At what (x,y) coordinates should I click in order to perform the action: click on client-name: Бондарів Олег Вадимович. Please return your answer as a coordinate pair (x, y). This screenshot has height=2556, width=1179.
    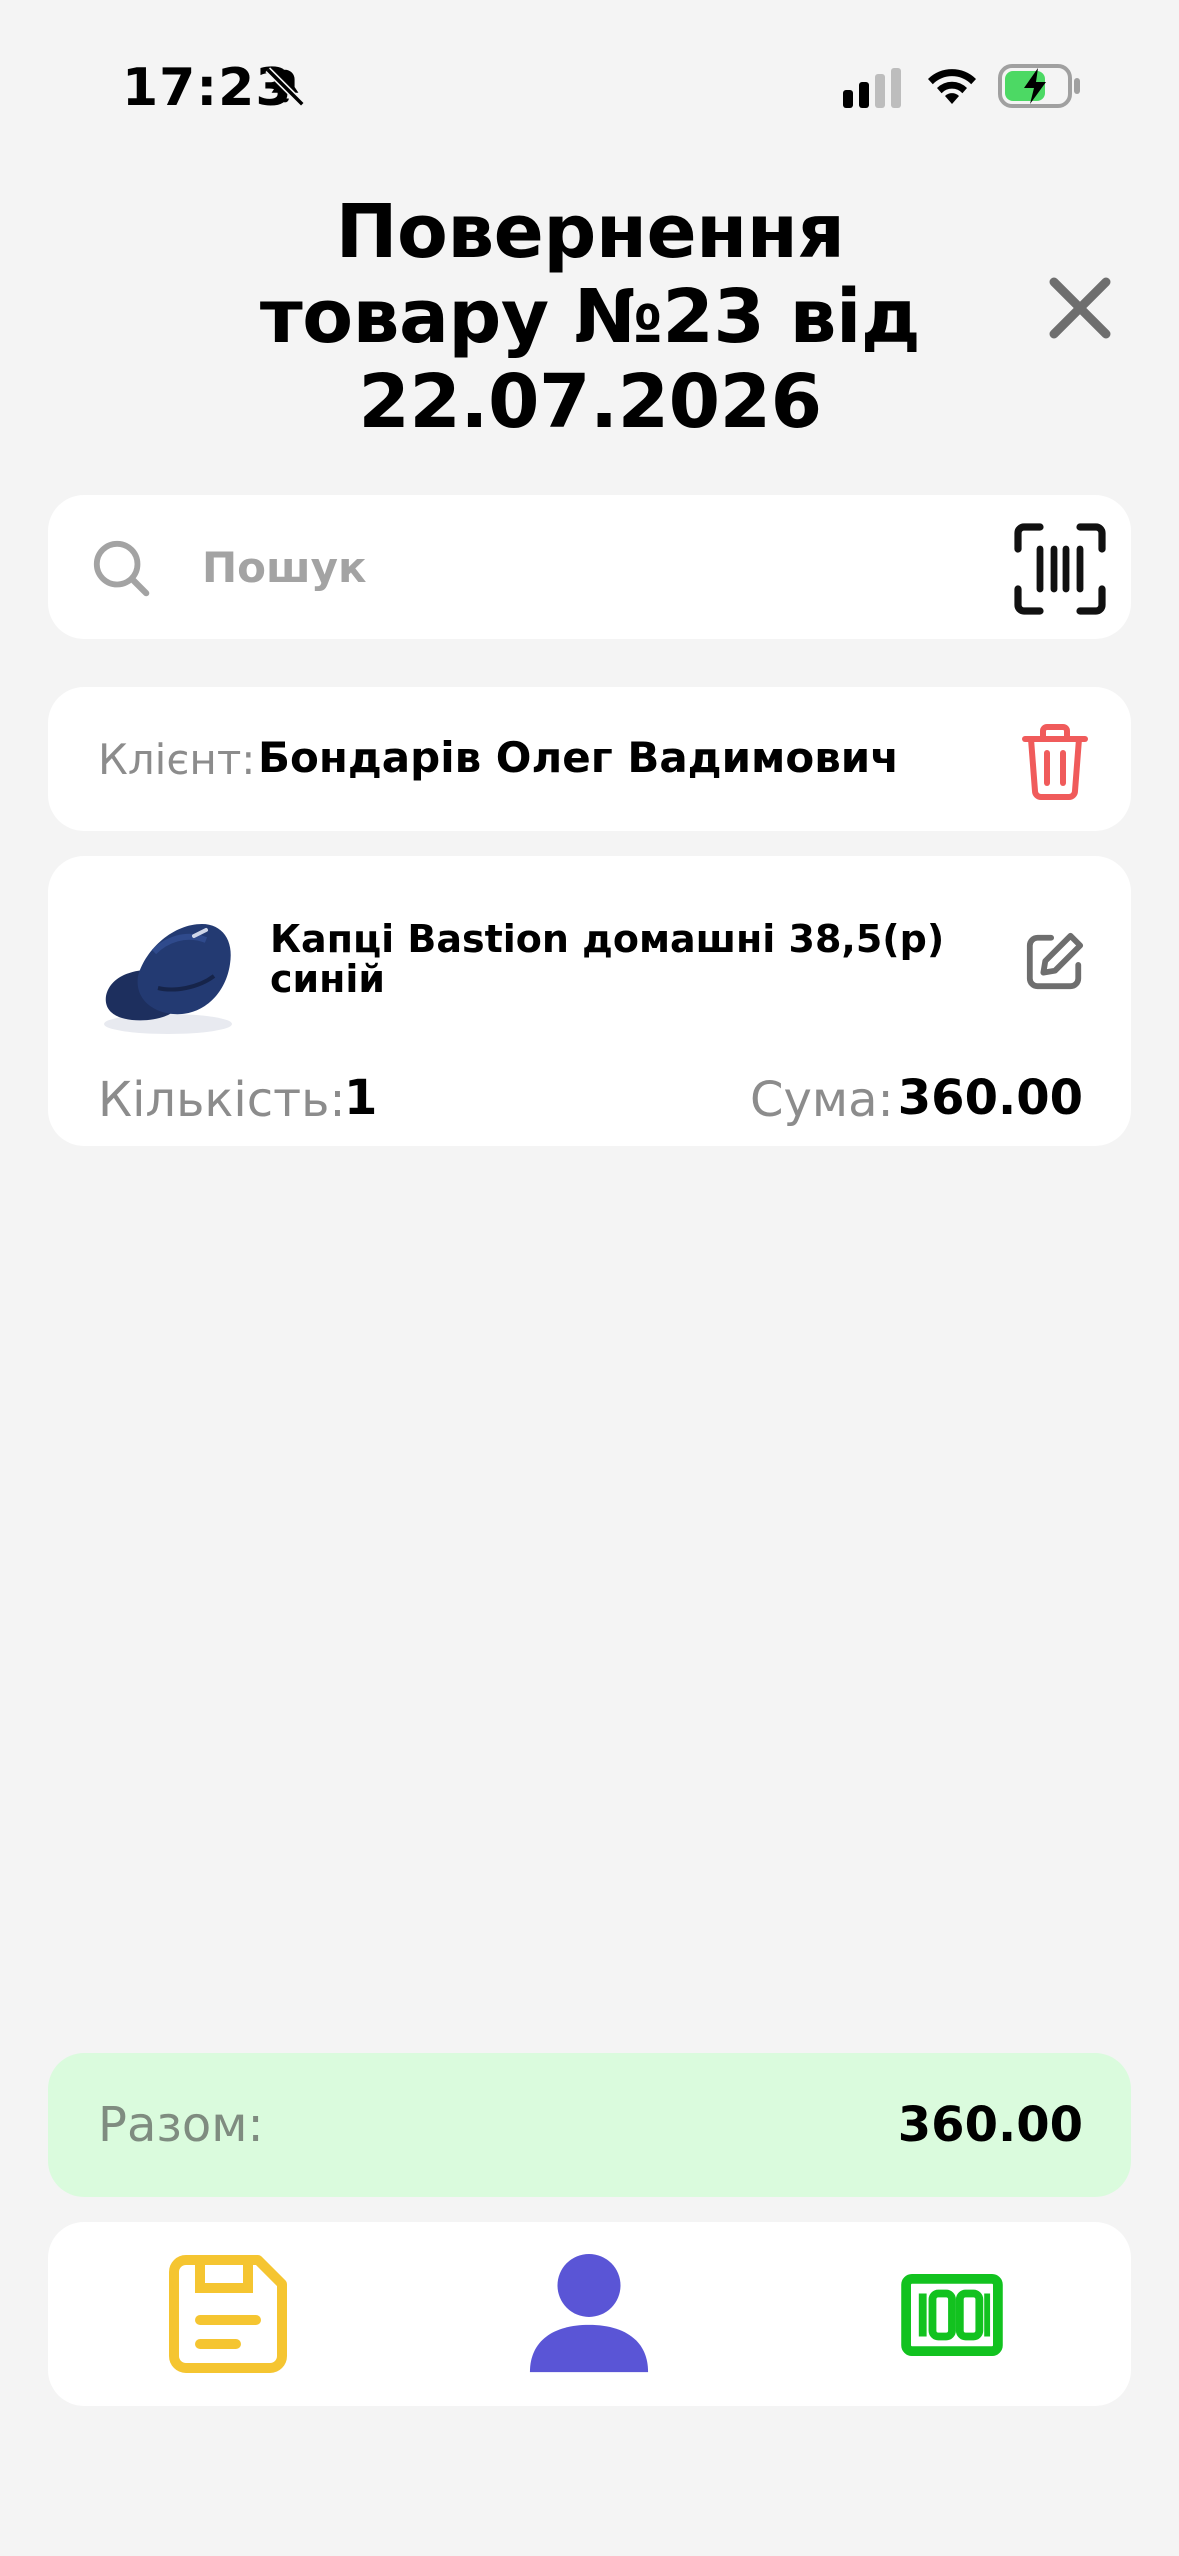
    Looking at the image, I should click on (579, 757).